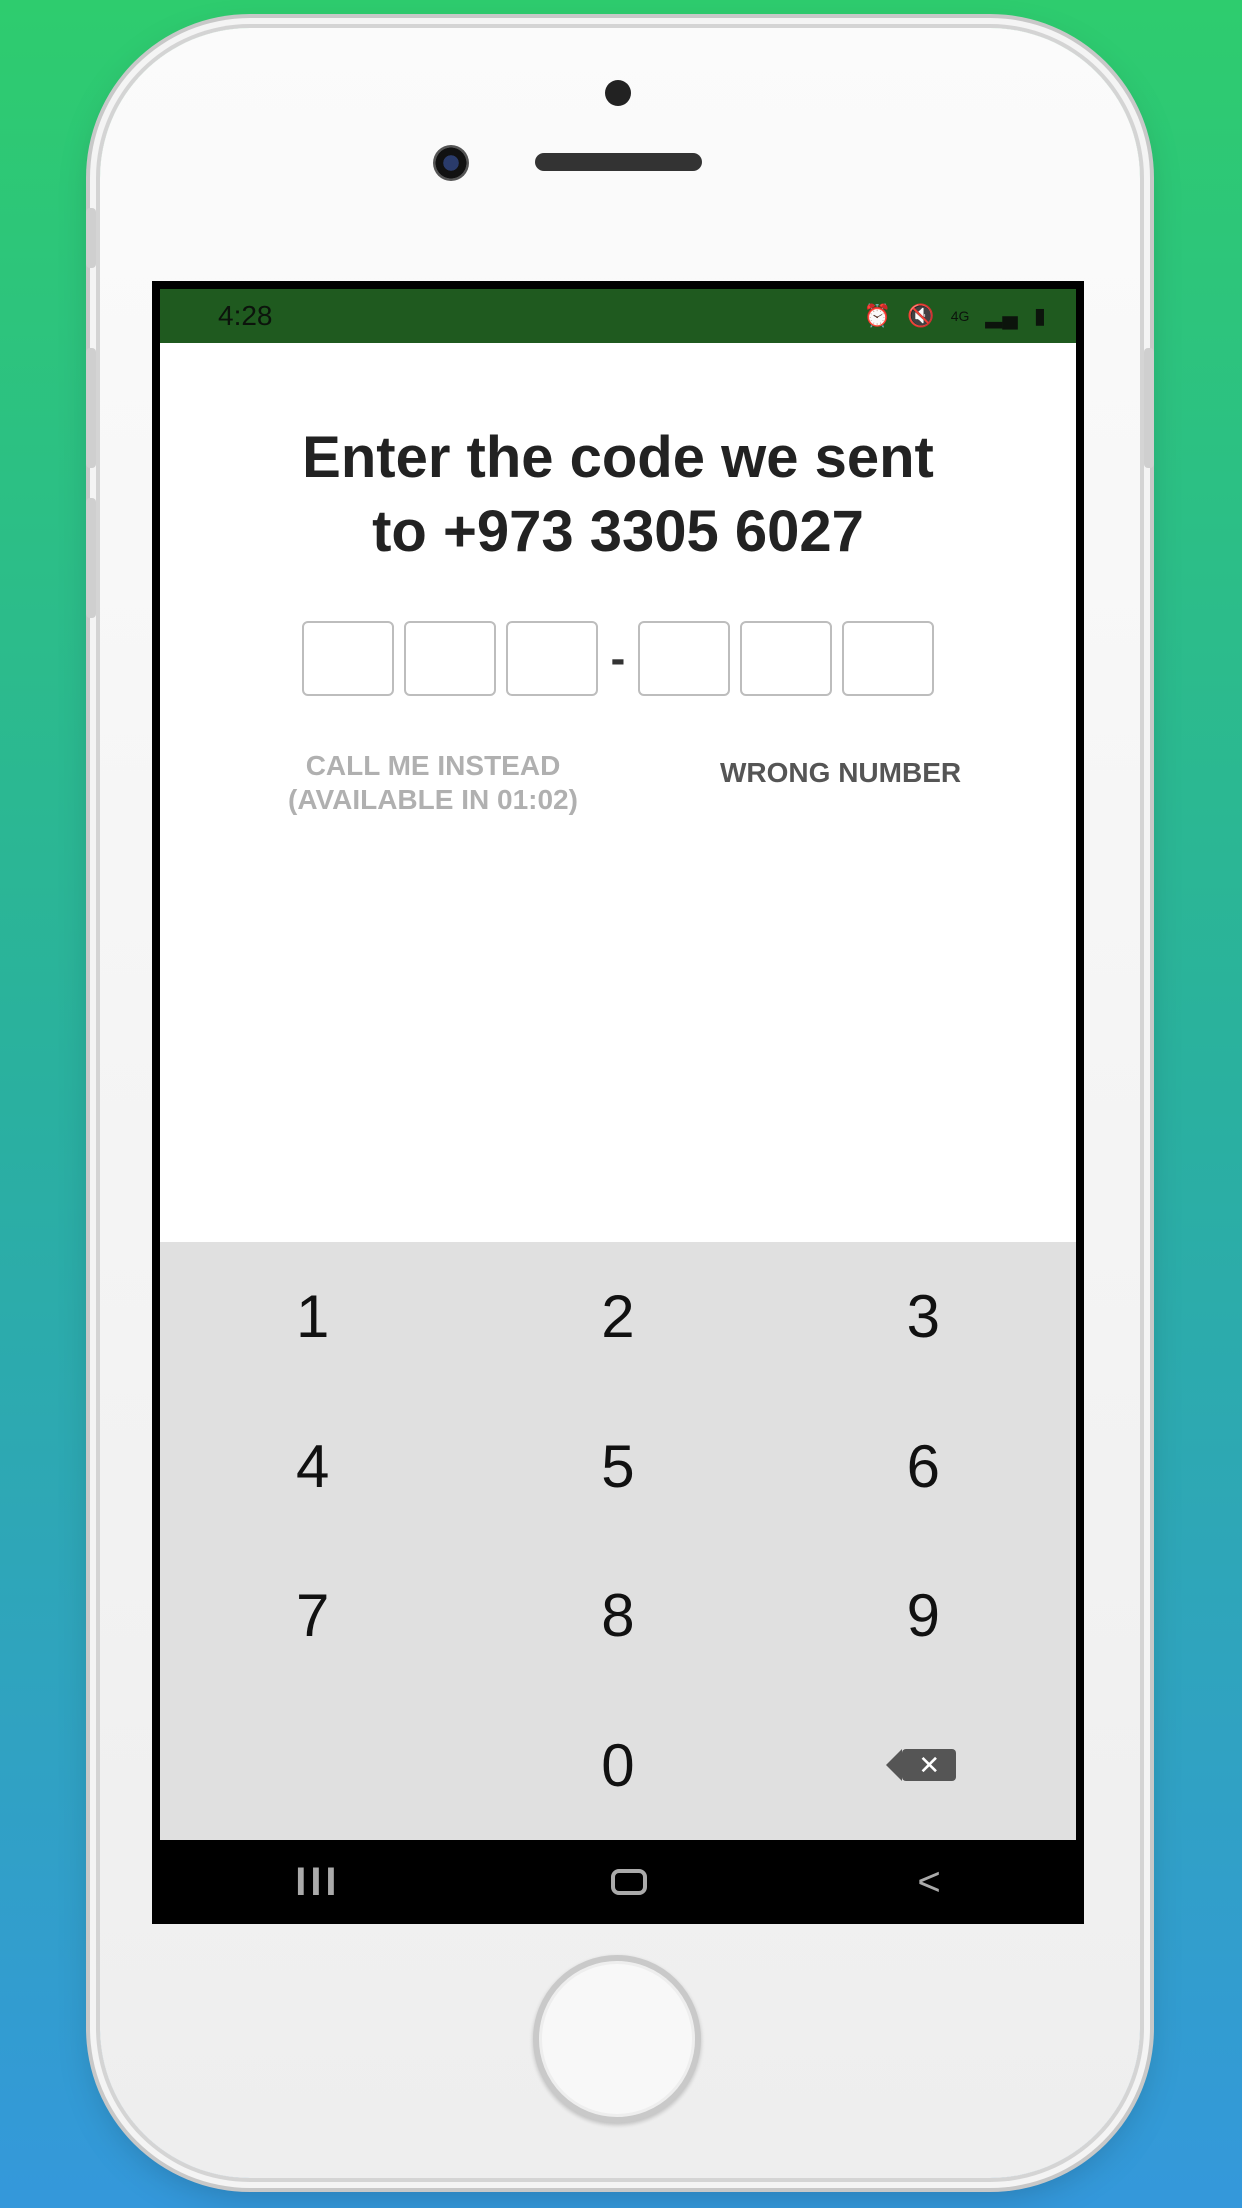  I want to click on back-icon: <, so click(928, 1882).